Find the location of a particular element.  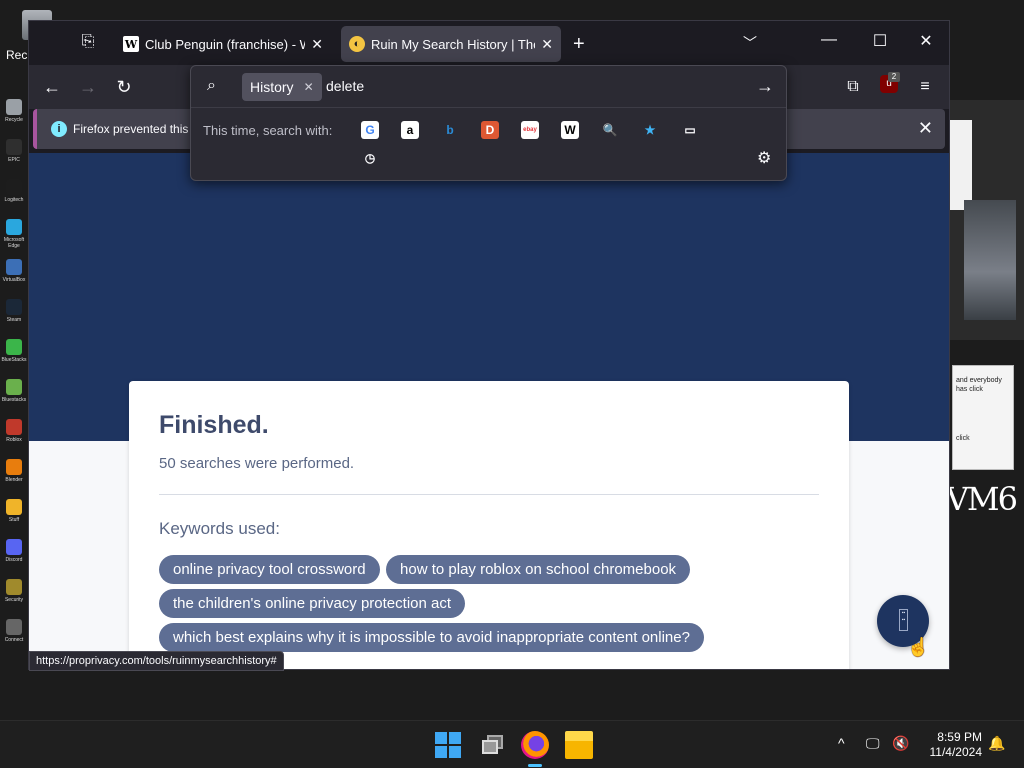

clock-time: 8:59 PM is located at coordinates (959, 737).